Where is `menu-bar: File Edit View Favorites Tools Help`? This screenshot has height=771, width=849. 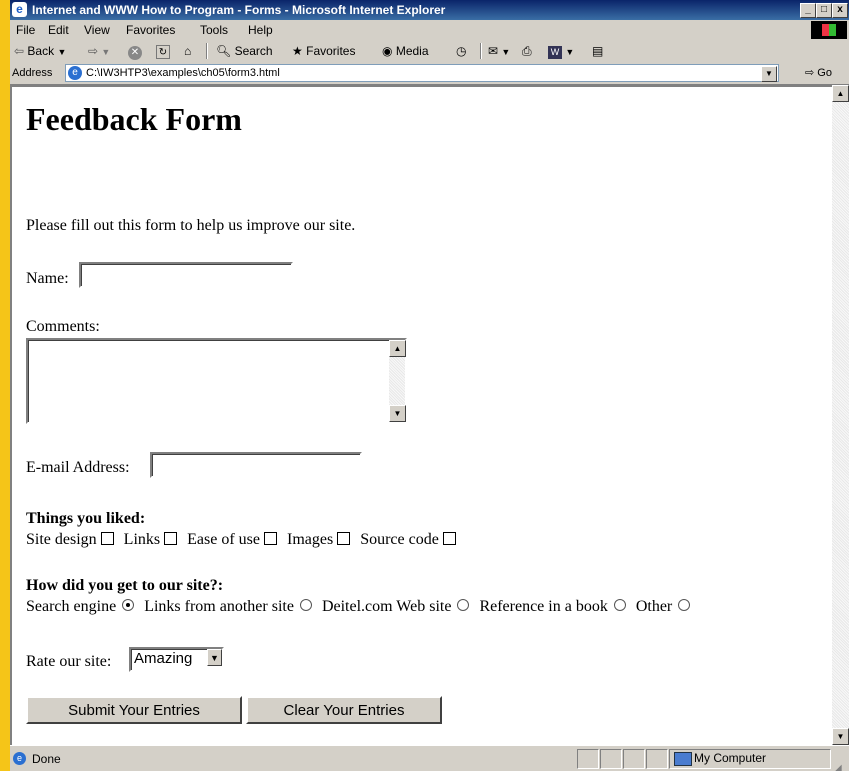
menu-bar: File Edit View Favorites Tools Help is located at coordinates (429, 30).